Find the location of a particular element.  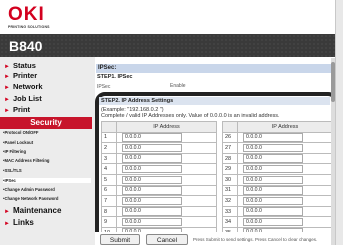

table-row: 34 0.0.0.0 is located at coordinates (277, 222).